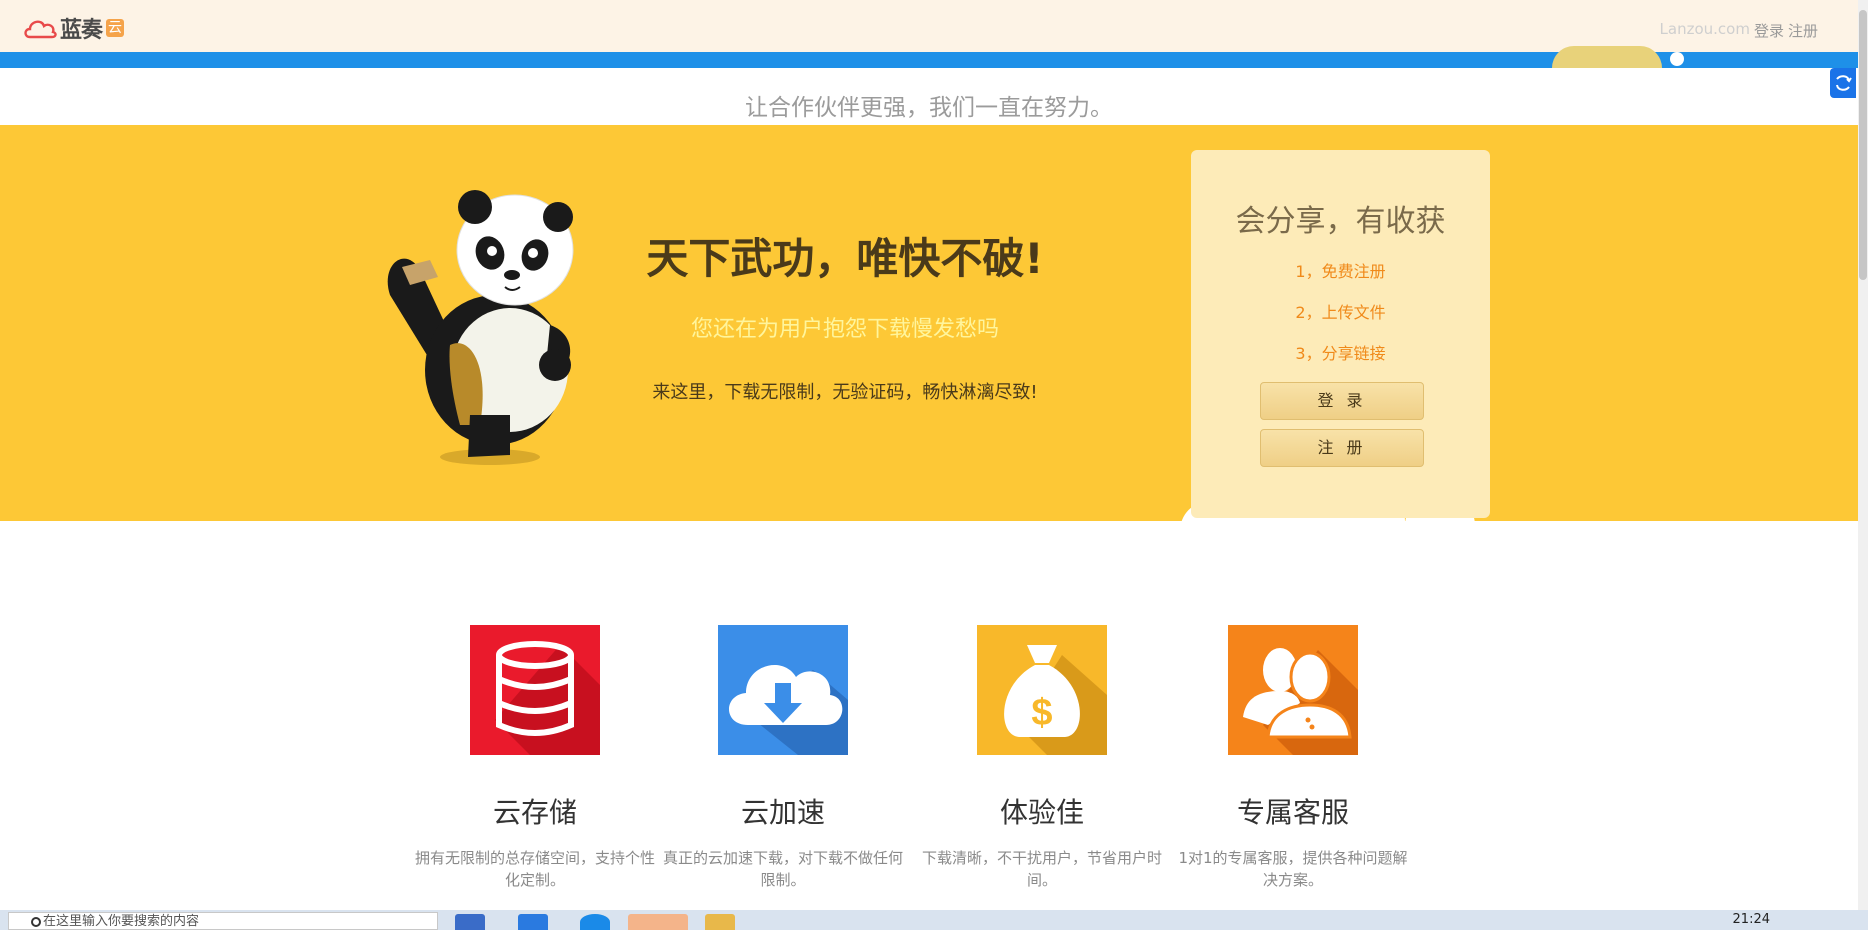 This screenshot has height=930, width=1868. What do you see at coordinates (1803, 30) in the screenshot?
I see `header-register-link: 注册` at bounding box center [1803, 30].